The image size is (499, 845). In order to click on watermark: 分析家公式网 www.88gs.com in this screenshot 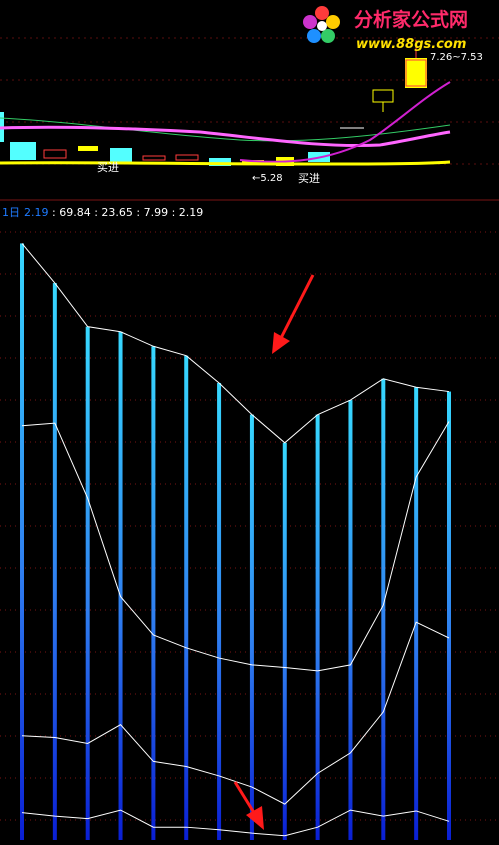, I will do `click(385, 29)`.